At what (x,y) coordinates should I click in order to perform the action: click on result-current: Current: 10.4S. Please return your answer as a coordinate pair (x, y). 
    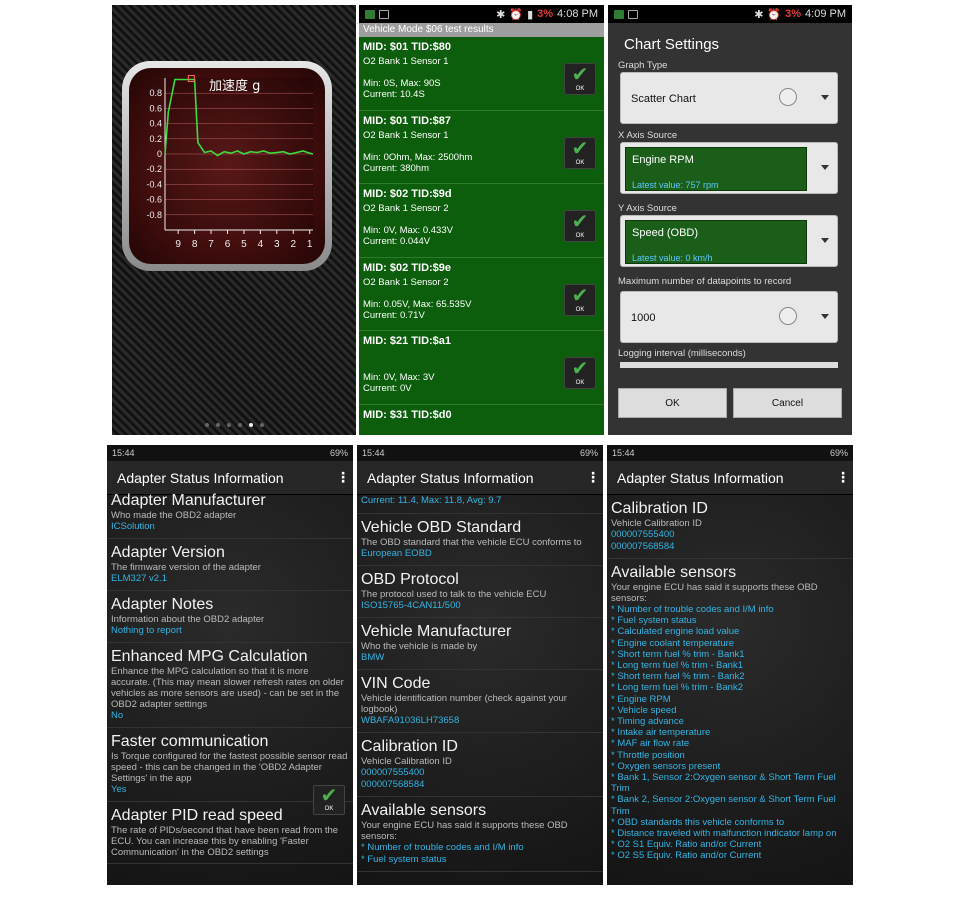
    Looking at the image, I should click on (394, 94).